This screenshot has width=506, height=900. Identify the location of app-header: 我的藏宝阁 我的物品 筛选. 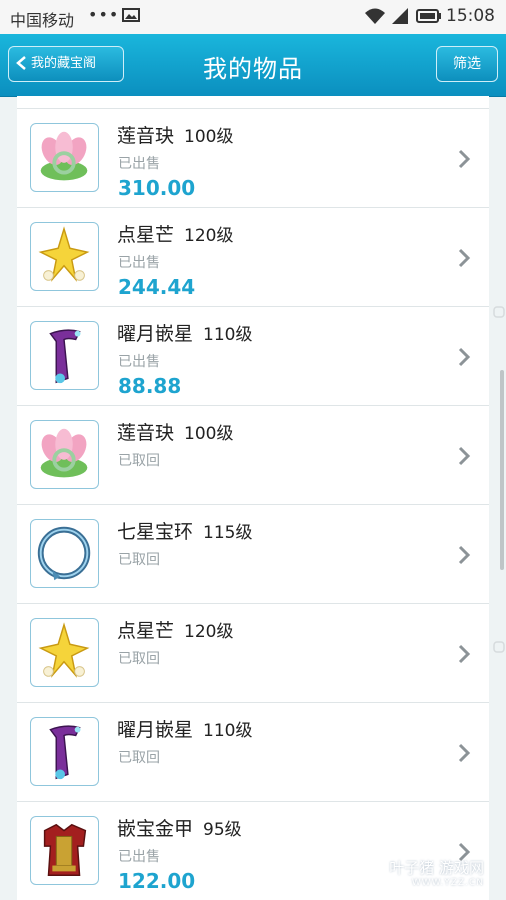
(253, 65).